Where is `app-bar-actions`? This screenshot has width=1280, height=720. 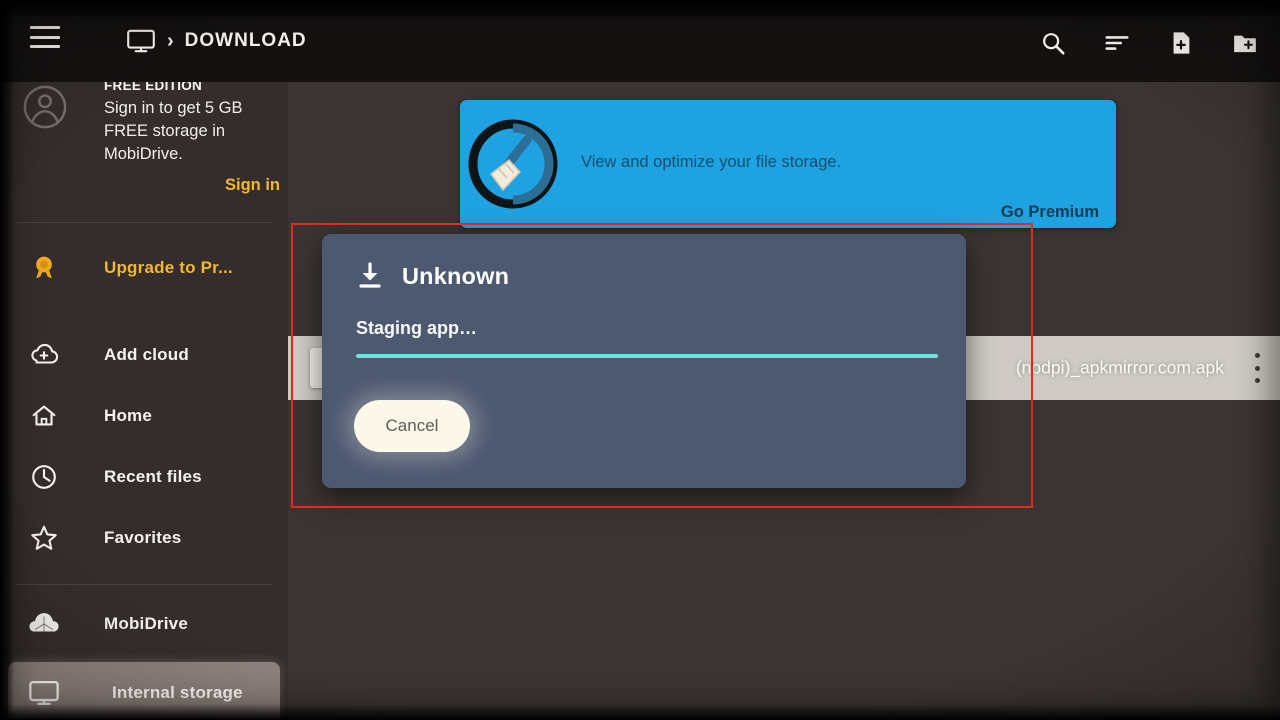 app-bar-actions is located at coordinates (1149, 43).